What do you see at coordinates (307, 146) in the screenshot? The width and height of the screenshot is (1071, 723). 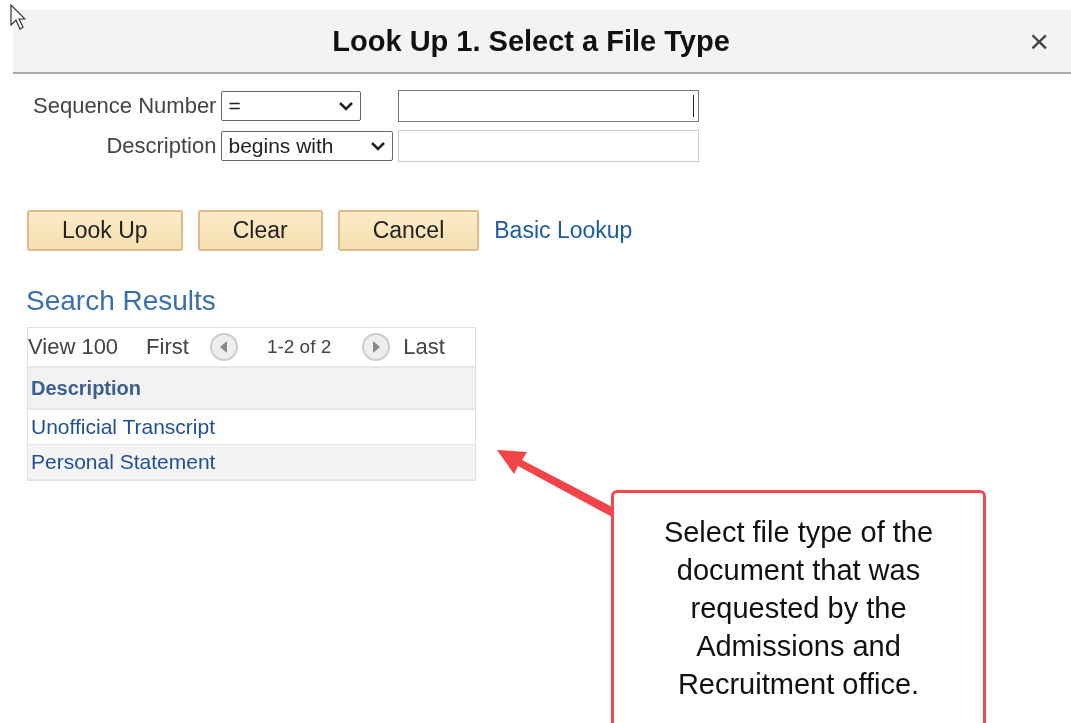 I see `operator-dropdown: begins with` at bounding box center [307, 146].